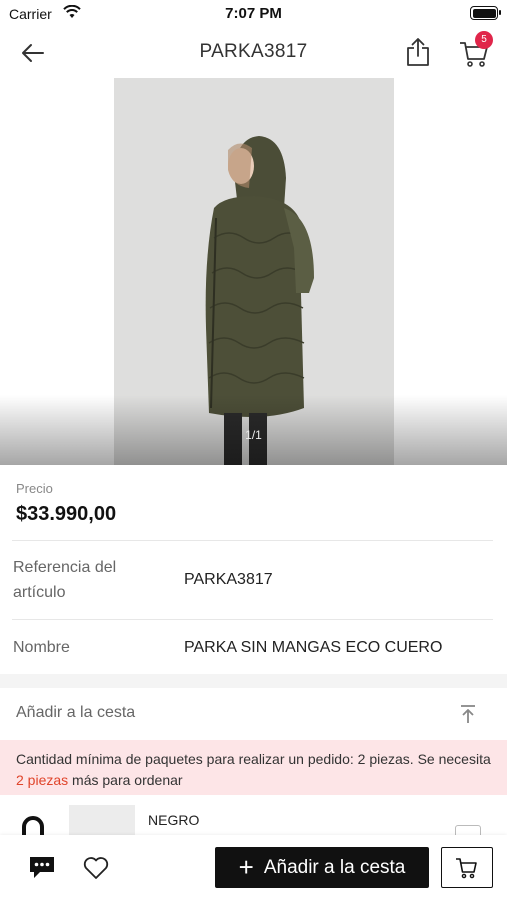 Image resolution: width=507 pixels, height=900 pixels. I want to click on scroll-top-icon, so click(468, 714).